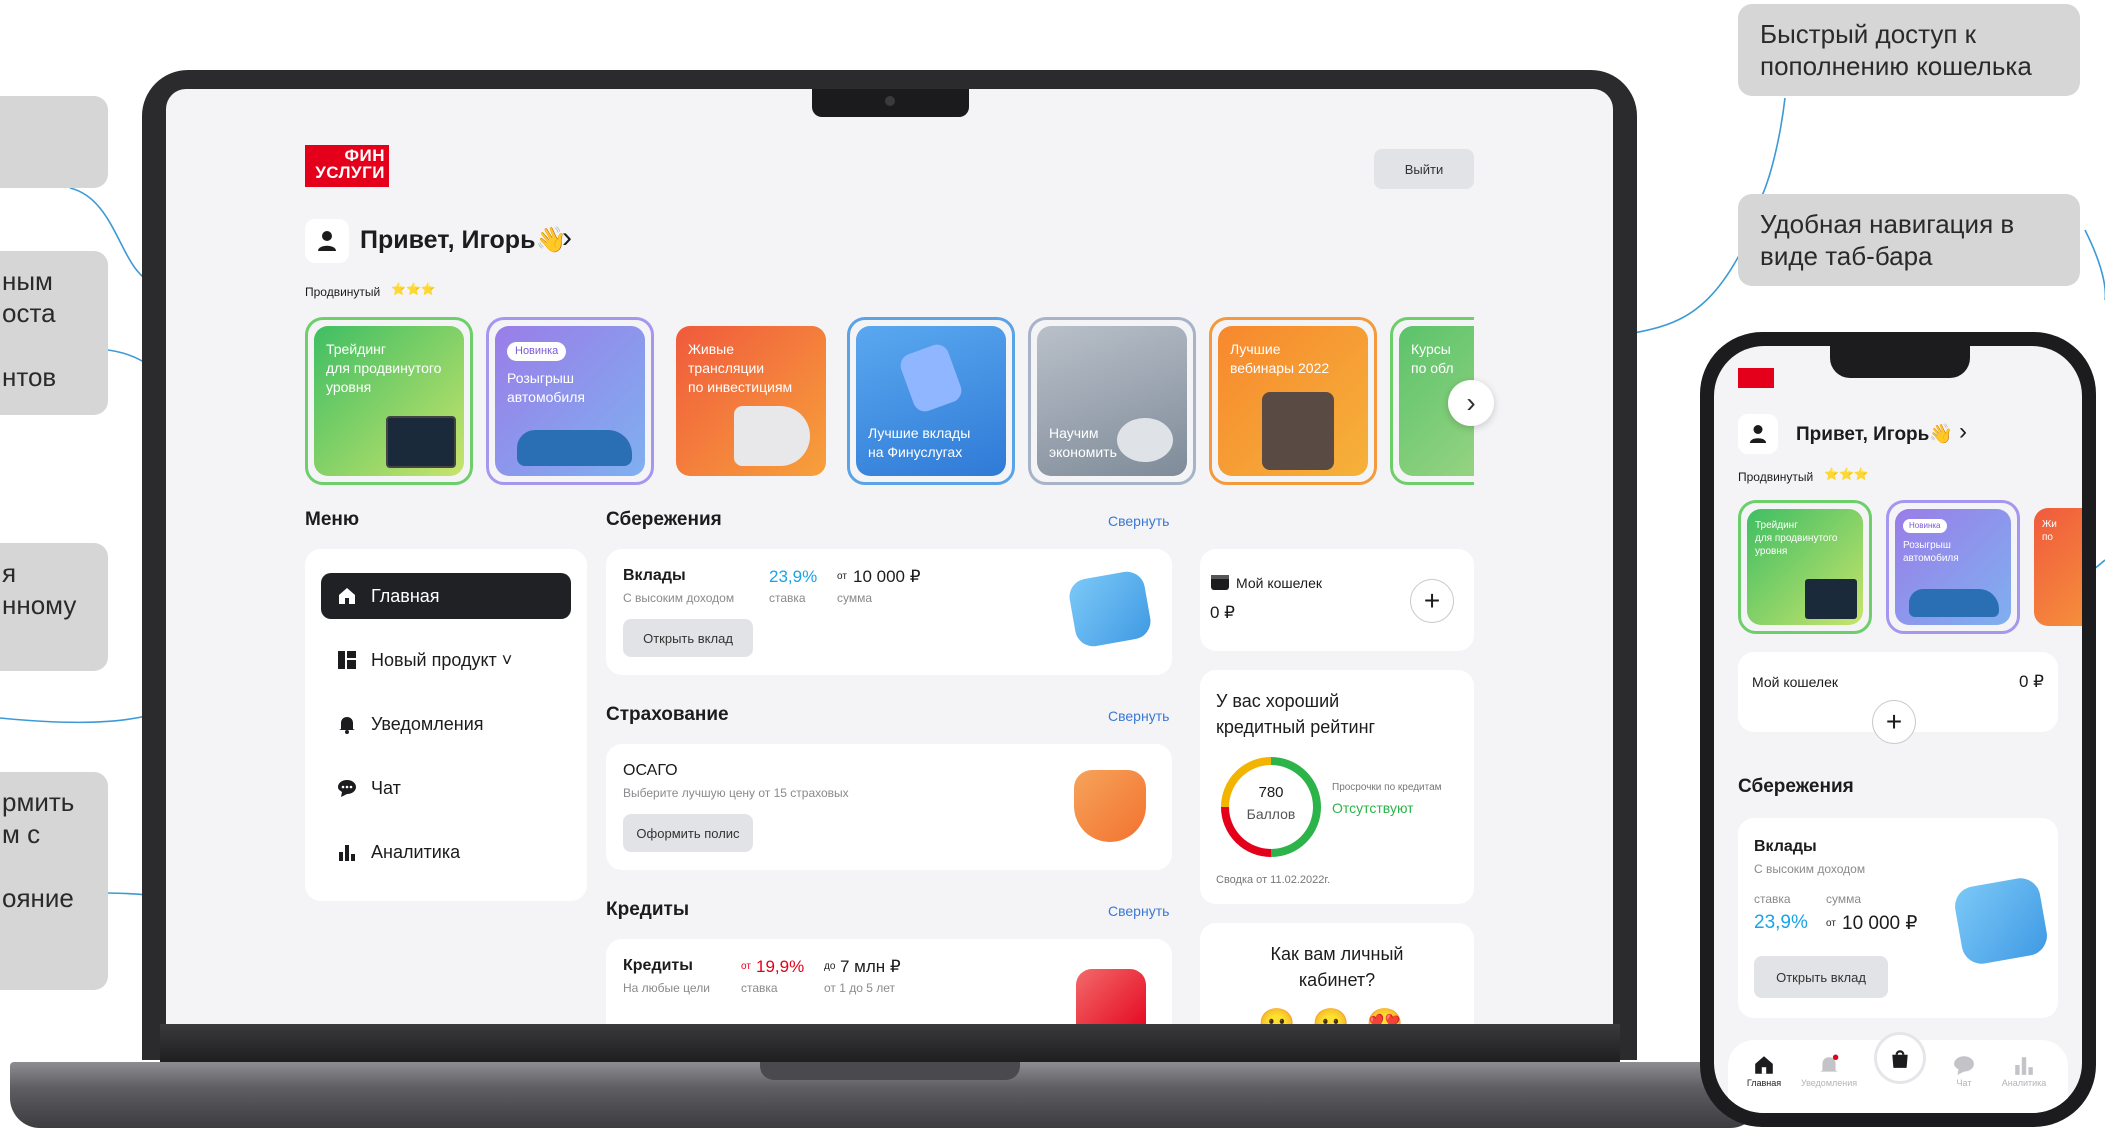 This screenshot has height=1131, width=2105. What do you see at coordinates (1138, 716) in the screenshot?
I see `insurance-collapse-link: Свернуть` at bounding box center [1138, 716].